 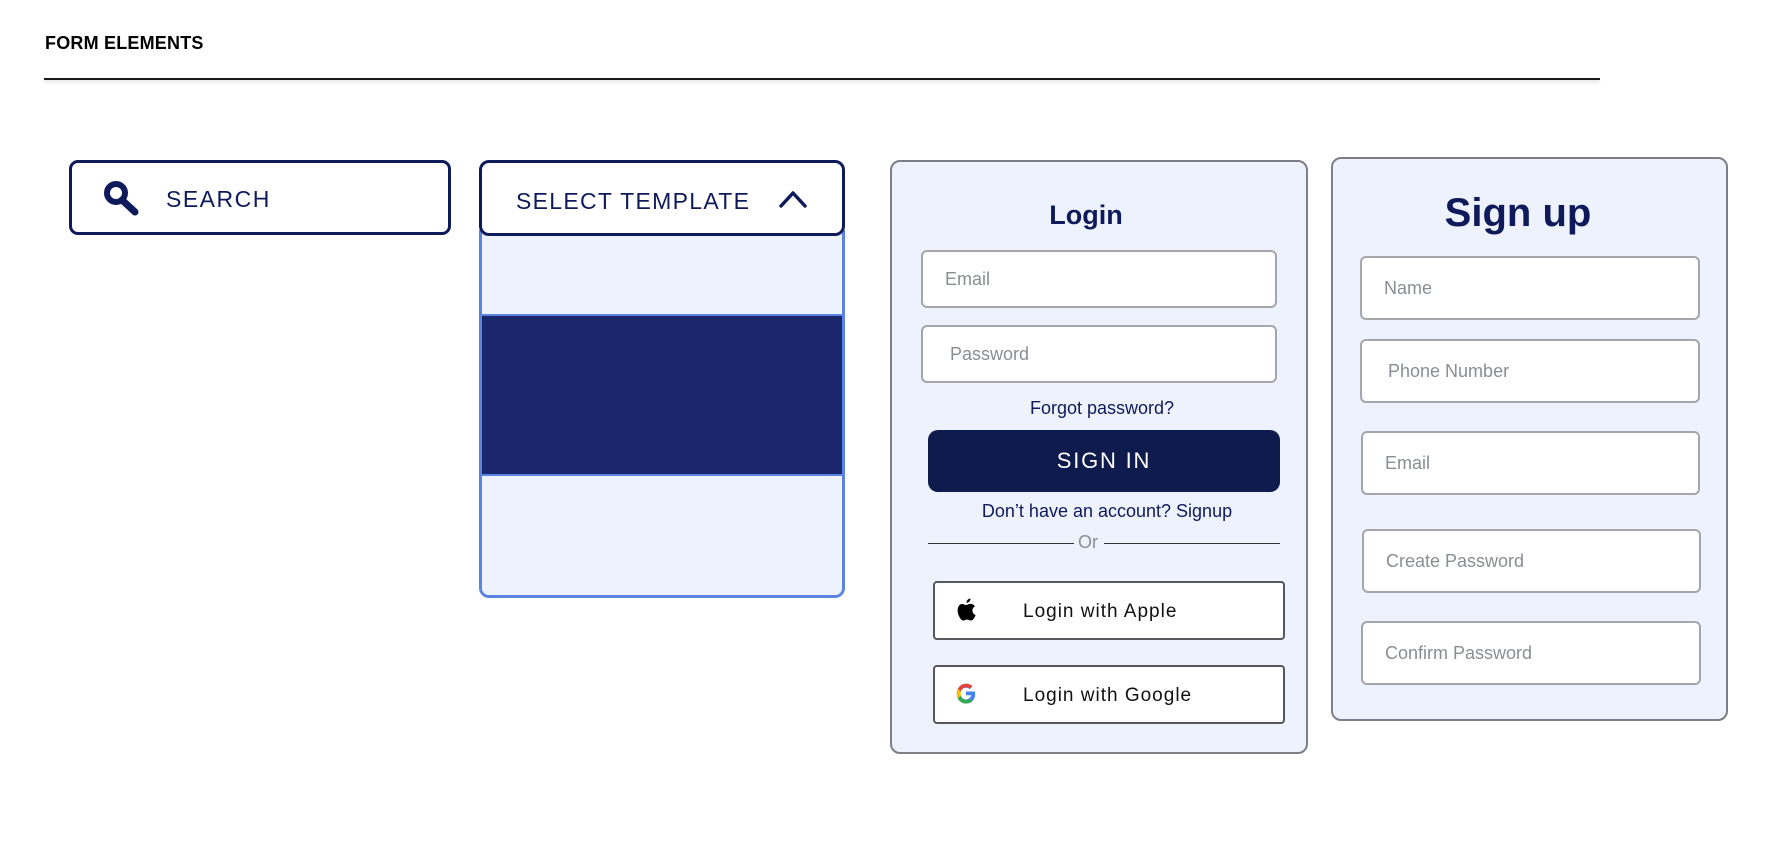 I want to click on google-icon, so click(x=966, y=693).